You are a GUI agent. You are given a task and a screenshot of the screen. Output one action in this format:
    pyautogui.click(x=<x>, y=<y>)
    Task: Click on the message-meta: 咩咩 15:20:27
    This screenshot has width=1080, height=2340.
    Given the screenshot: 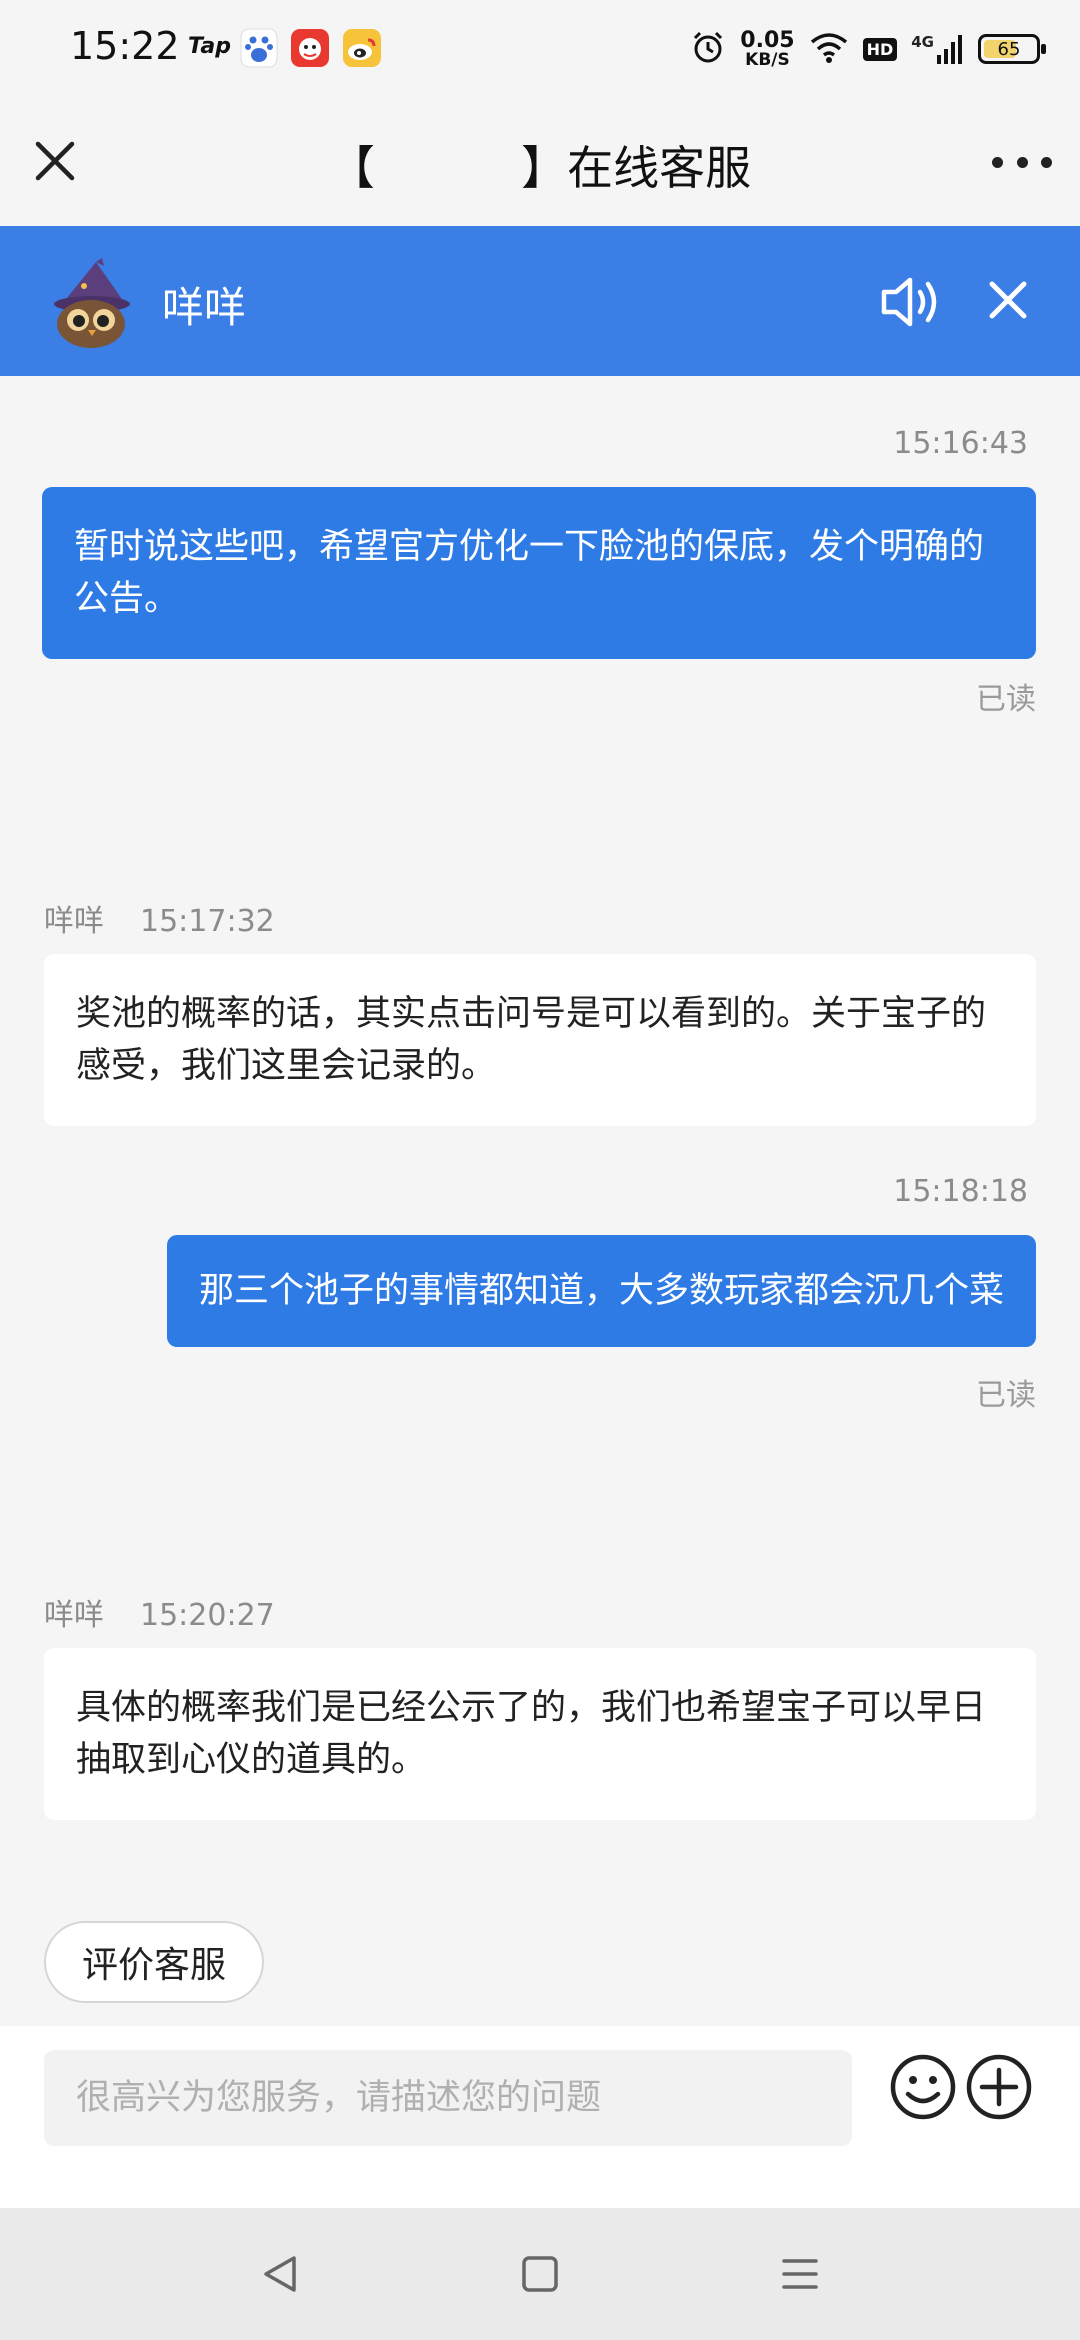 What is the action you would take?
    pyautogui.click(x=159, y=1612)
    